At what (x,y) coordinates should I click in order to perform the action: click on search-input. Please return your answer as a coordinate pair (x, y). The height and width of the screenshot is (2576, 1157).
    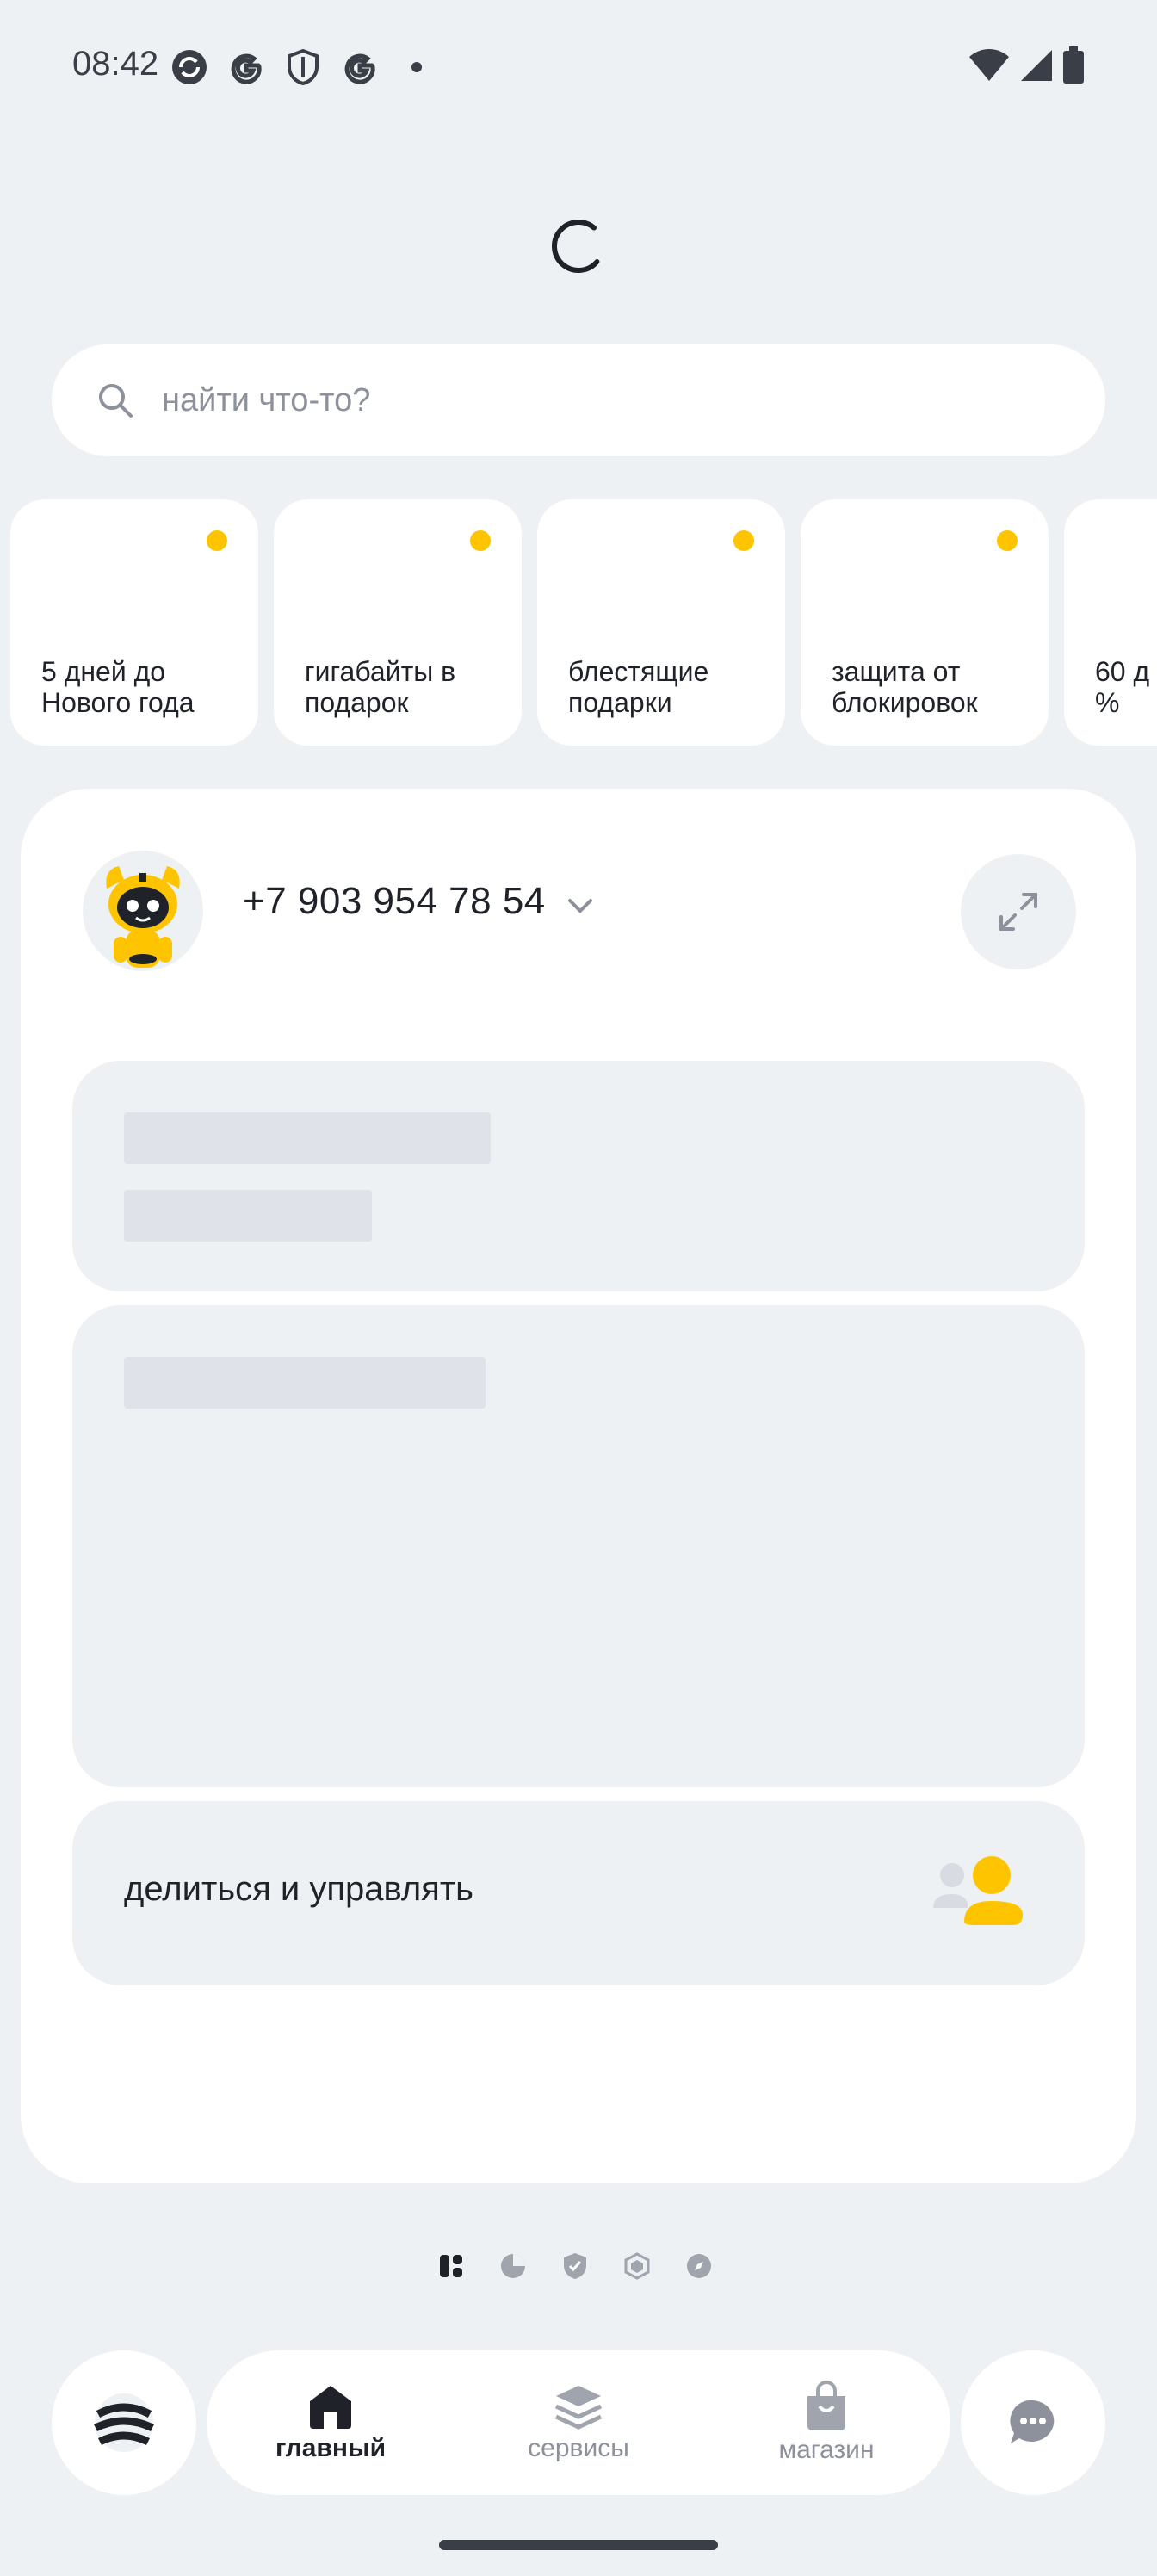
    Looking at the image, I should click on (592, 400).